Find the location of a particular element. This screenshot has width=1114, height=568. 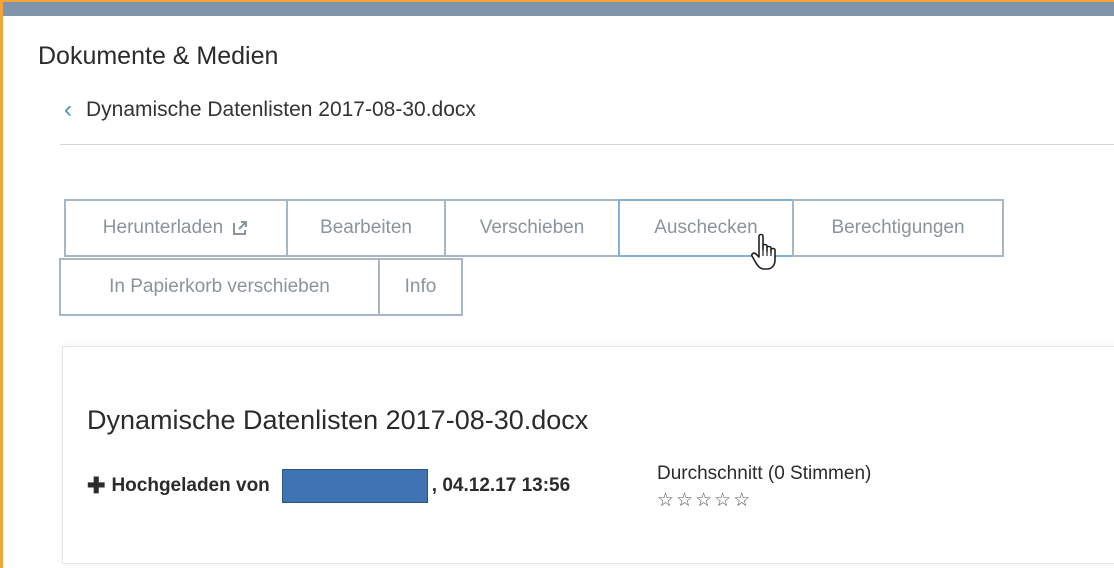

edit-button: Bearbeiten is located at coordinates (366, 228).